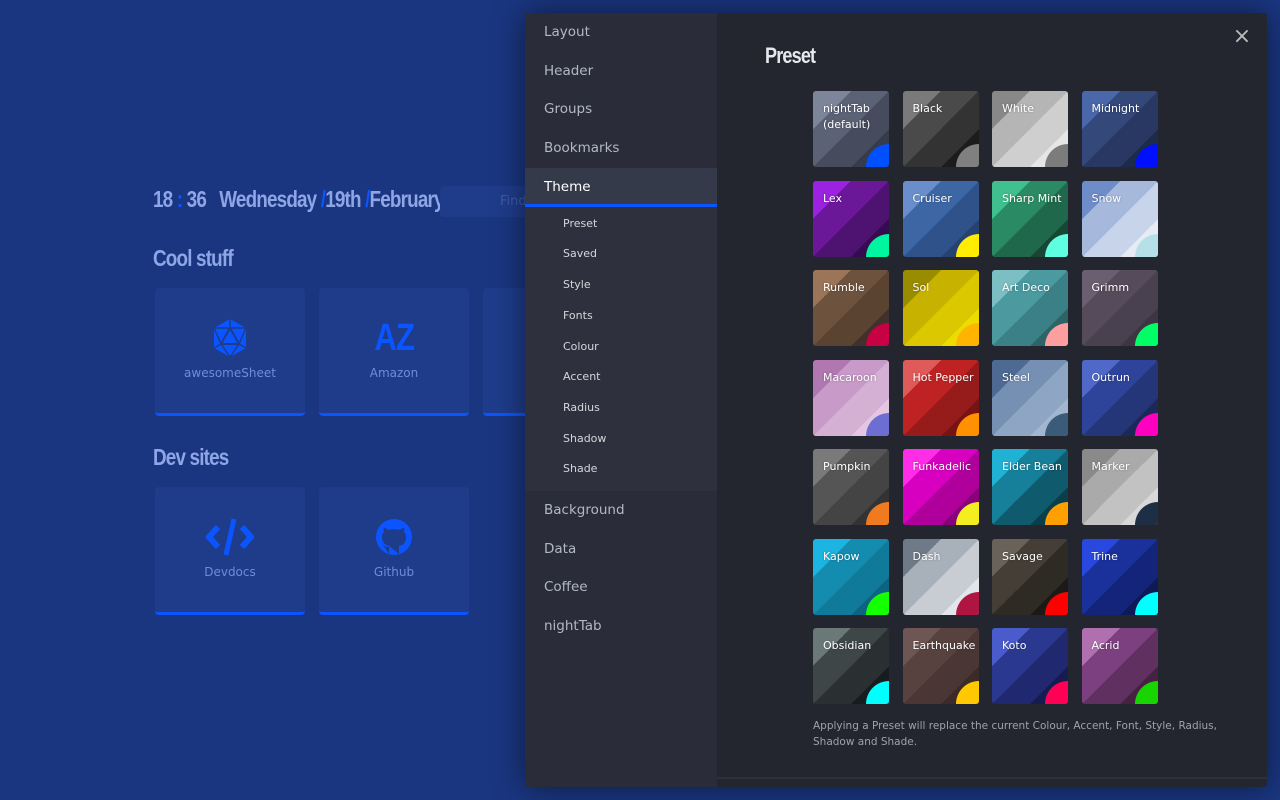 Image resolution: width=1280 pixels, height=800 pixels. I want to click on preset-art-deco: Art Deco, so click(1030, 308).